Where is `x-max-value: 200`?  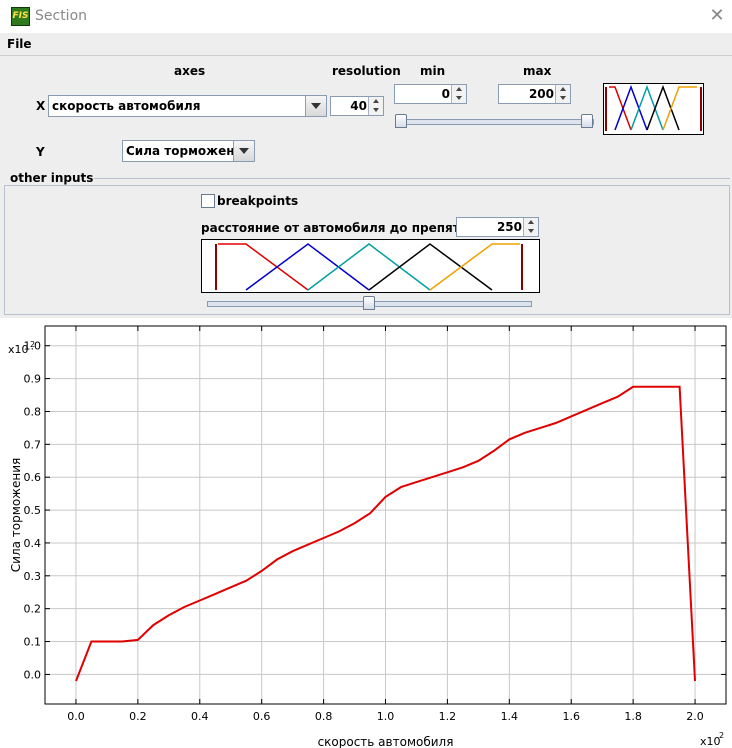 x-max-value: 200 is located at coordinates (541, 94).